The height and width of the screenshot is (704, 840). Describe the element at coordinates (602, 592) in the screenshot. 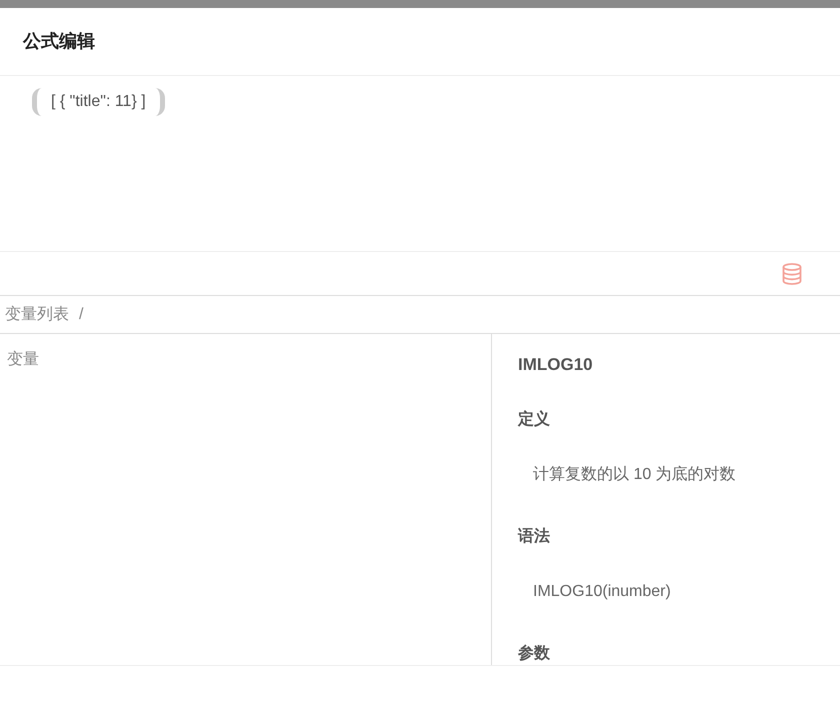

I see `section-text: IMLOG10(inumber)` at that location.